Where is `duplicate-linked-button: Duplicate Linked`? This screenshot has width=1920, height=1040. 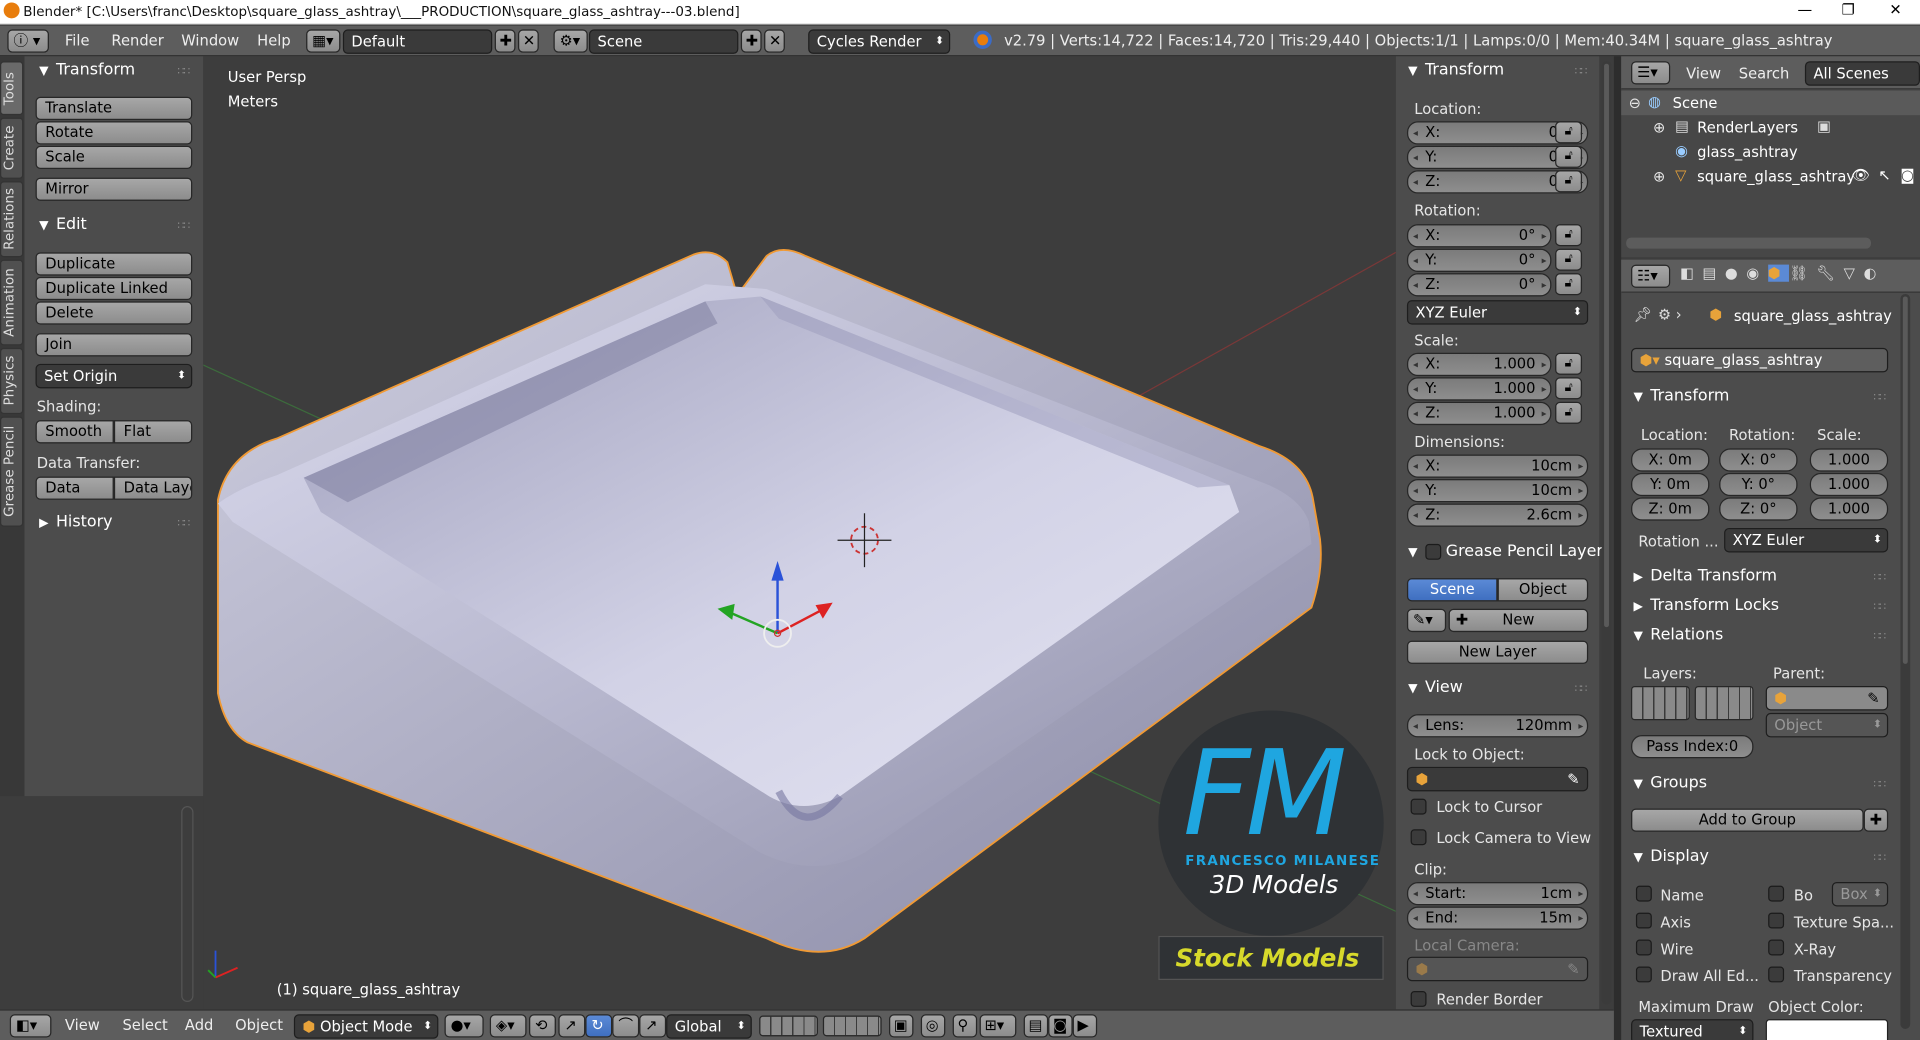 duplicate-linked-button: Duplicate Linked is located at coordinates (114, 288).